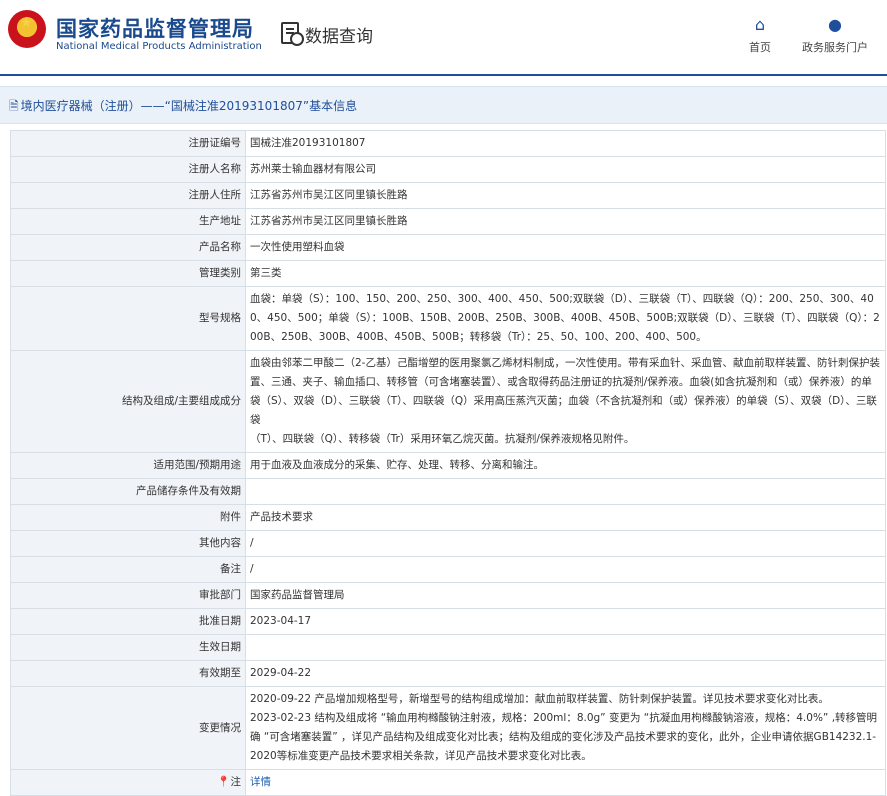  What do you see at coordinates (565, 782) in the screenshot?
I see `field-value: 详情` at bounding box center [565, 782].